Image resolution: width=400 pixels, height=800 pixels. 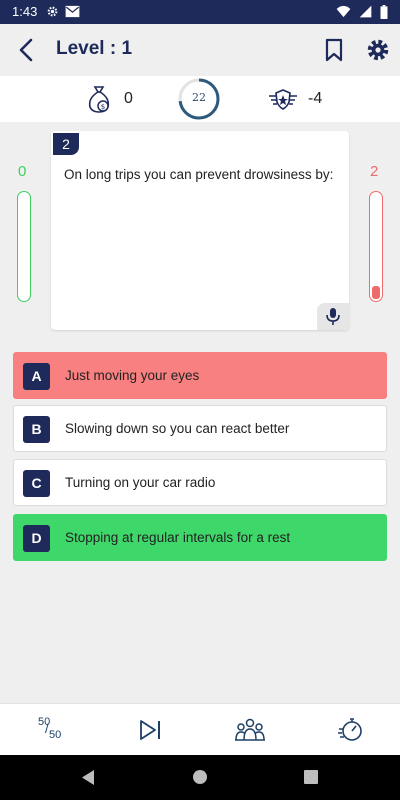 I want to click on bookmark-icon, so click(x=334, y=50).